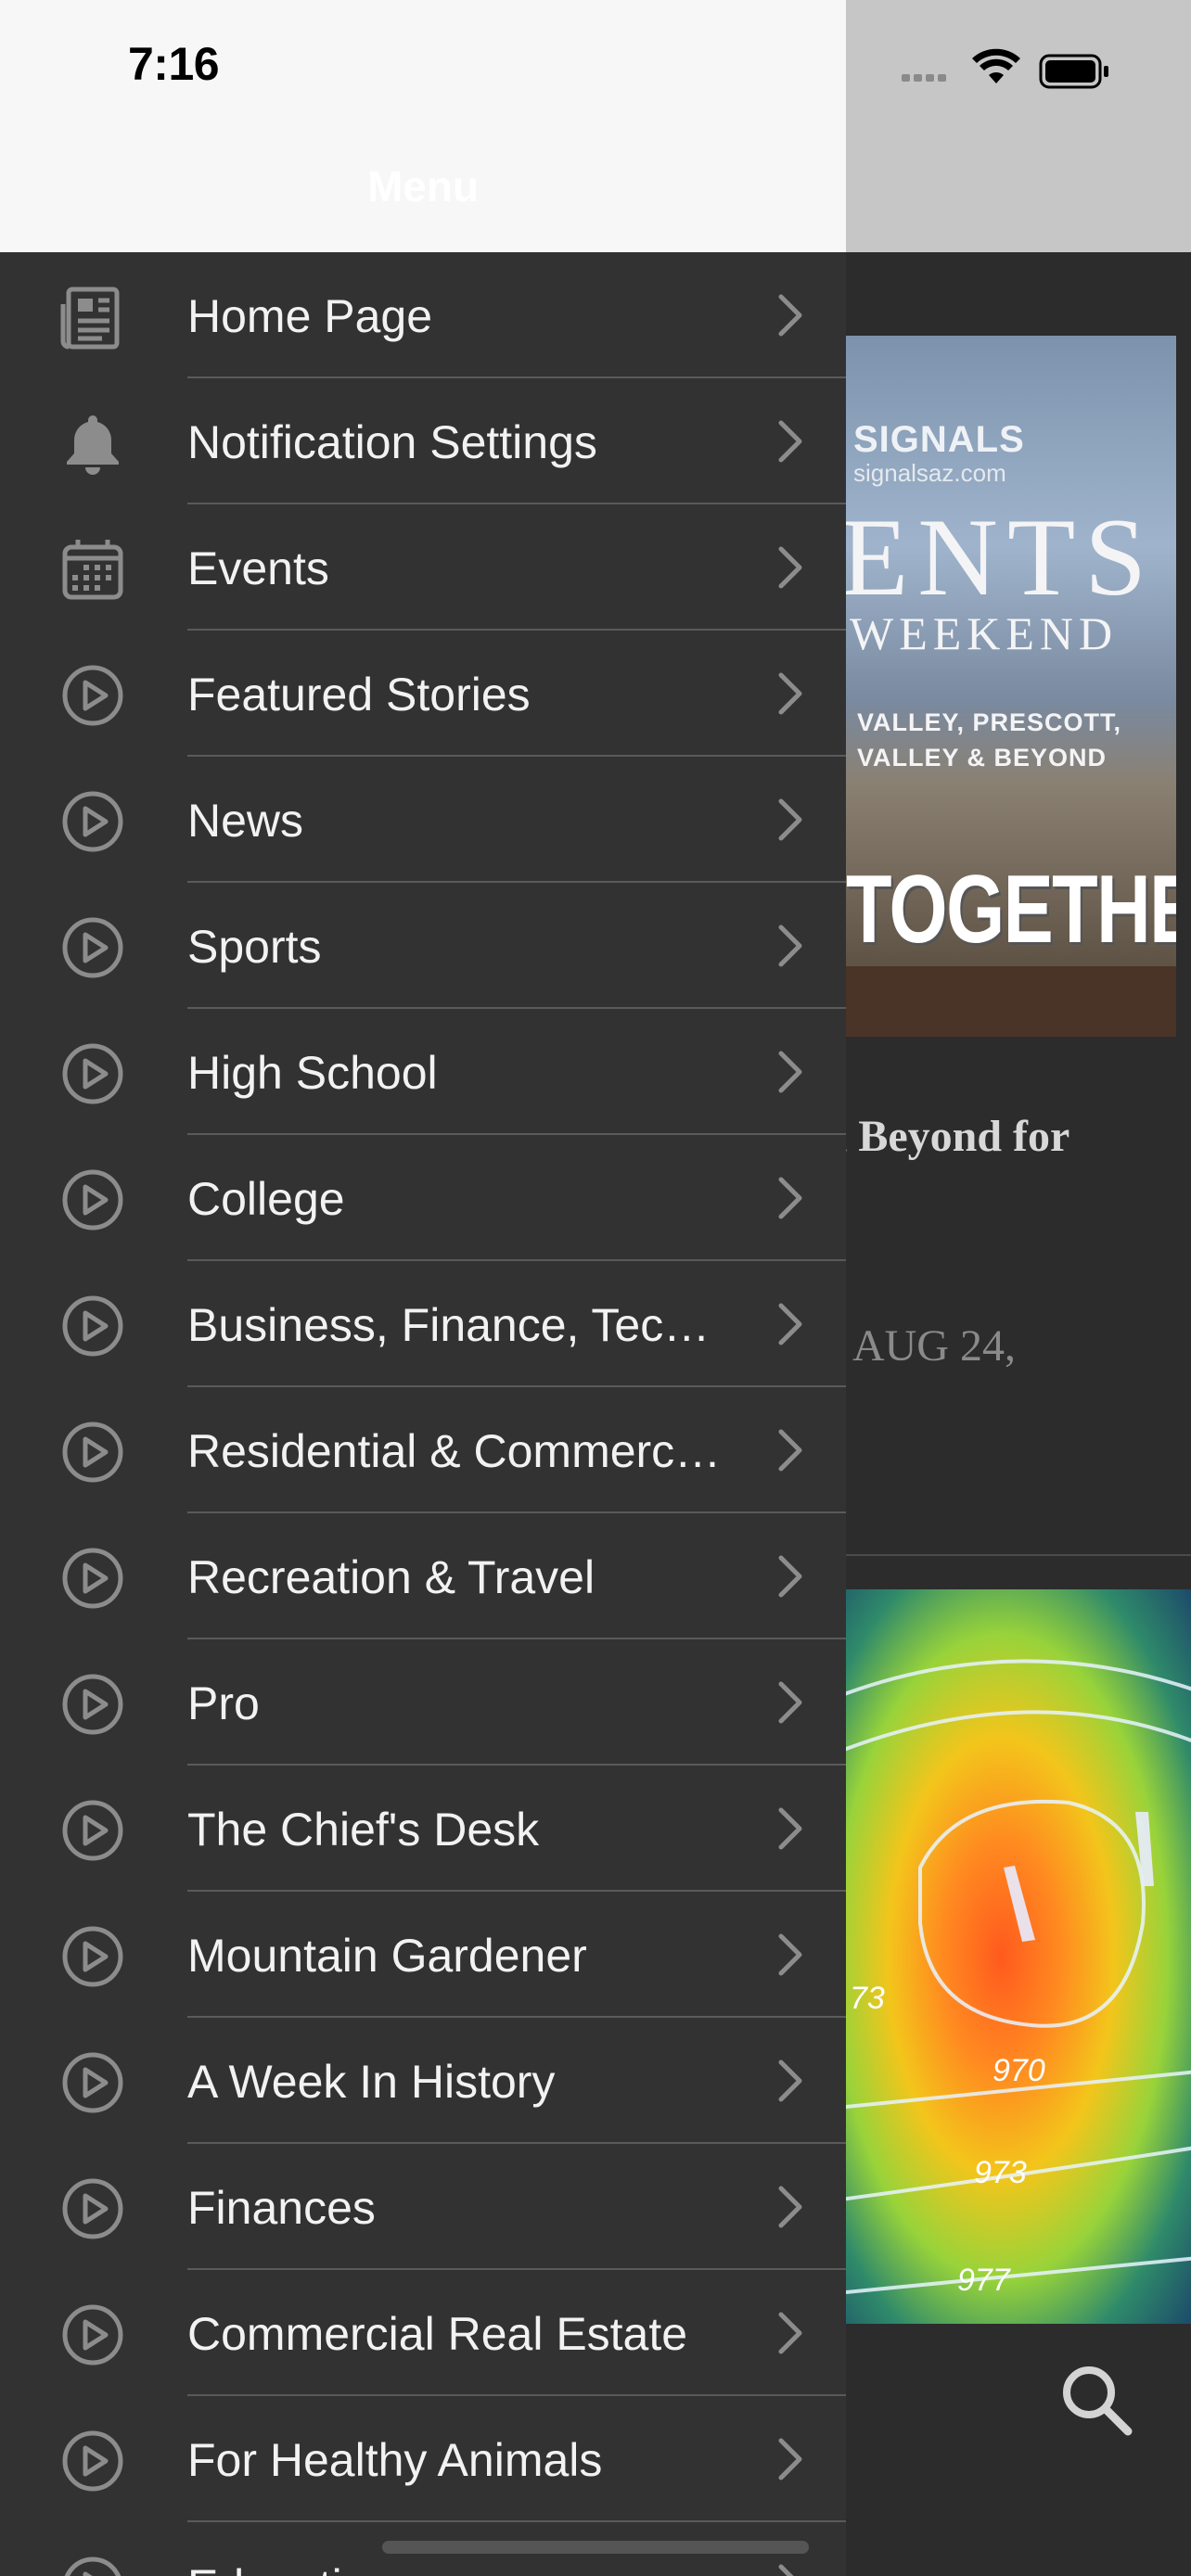 Image resolution: width=1191 pixels, height=2576 pixels. I want to click on menu-item-label: Pro, so click(223, 1703).